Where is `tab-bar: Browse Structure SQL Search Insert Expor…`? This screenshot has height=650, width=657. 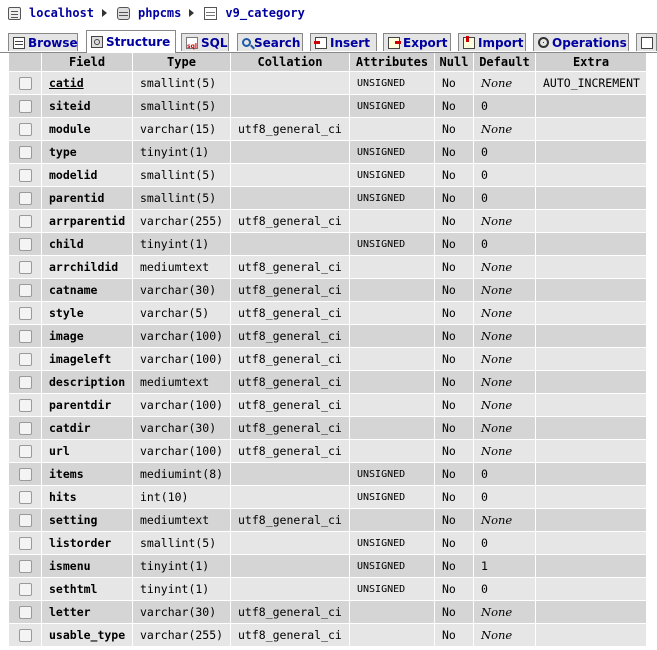 tab-bar: Browse Structure SQL Search Insert Expor… is located at coordinates (328, 41).